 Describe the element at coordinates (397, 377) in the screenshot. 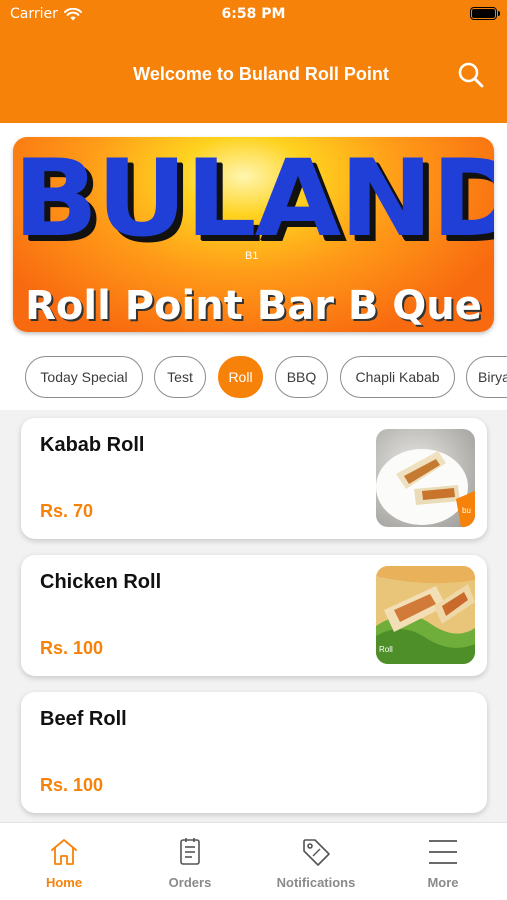

I see `chip-chapli-kabab: Chapli Kabab` at that location.